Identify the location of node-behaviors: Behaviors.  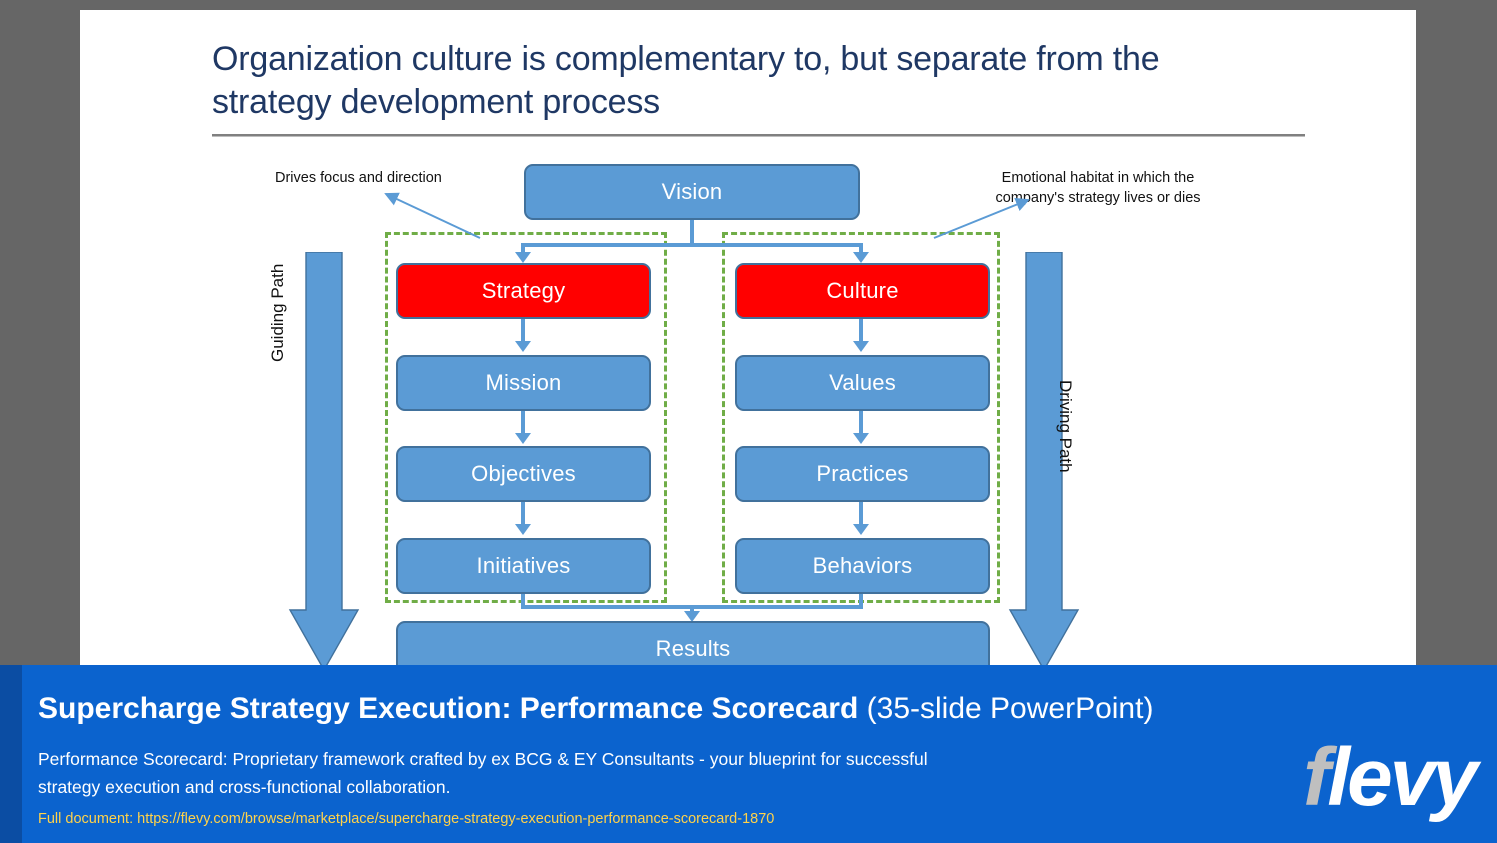
(862, 566).